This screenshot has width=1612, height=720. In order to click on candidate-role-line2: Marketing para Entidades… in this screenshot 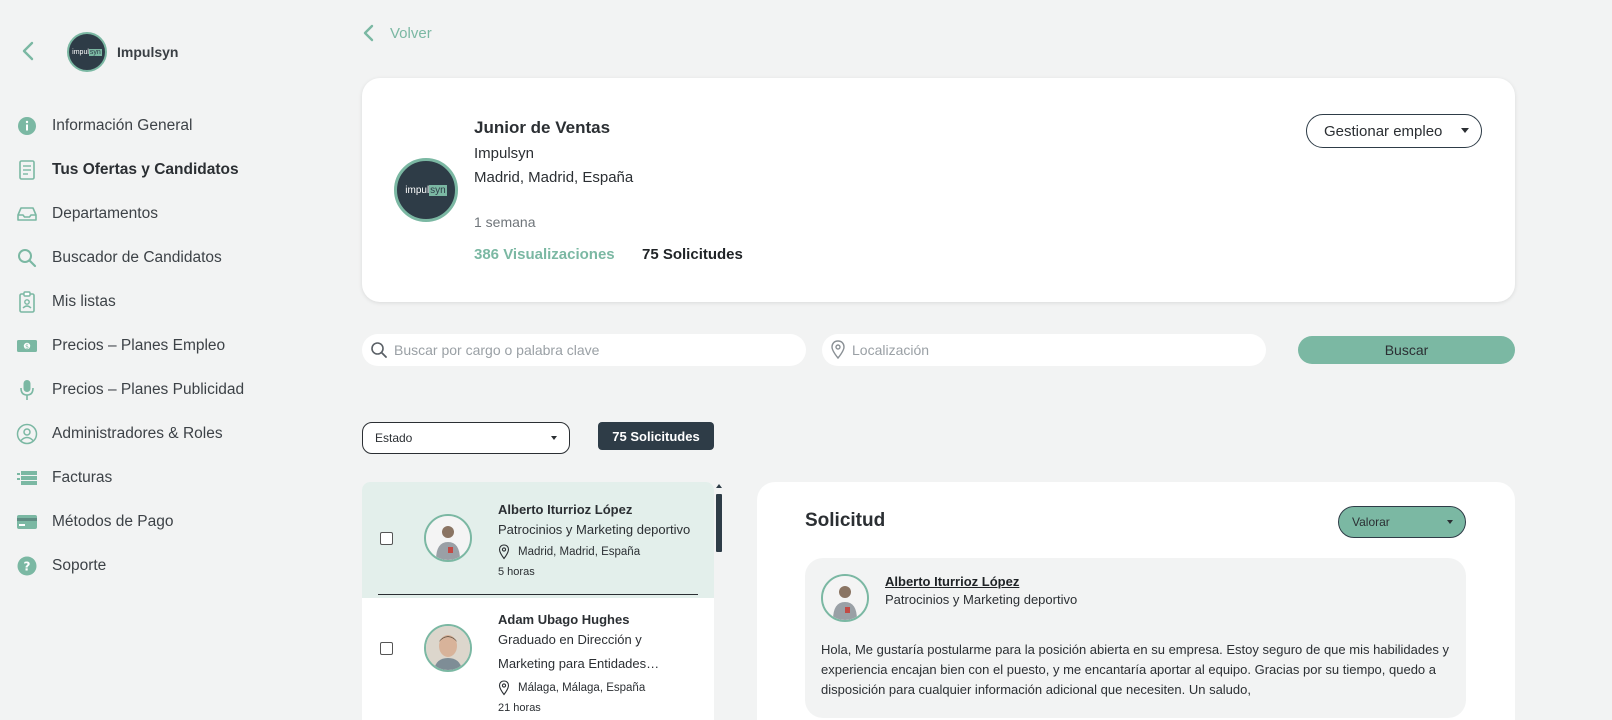, I will do `click(579, 663)`.